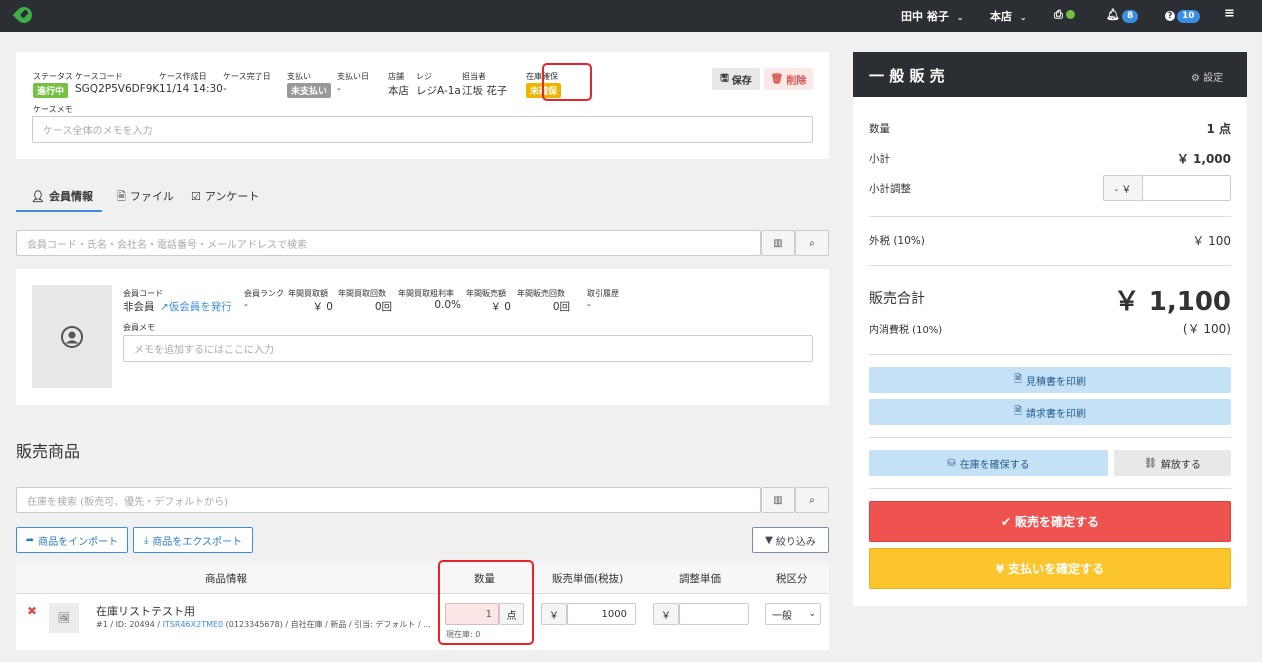 The height and width of the screenshot is (662, 1262). Describe the element at coordinates (988, 463) in the screenshot. I see `reserve-stock-button: ⛁ 在庫を確保する` at that location.